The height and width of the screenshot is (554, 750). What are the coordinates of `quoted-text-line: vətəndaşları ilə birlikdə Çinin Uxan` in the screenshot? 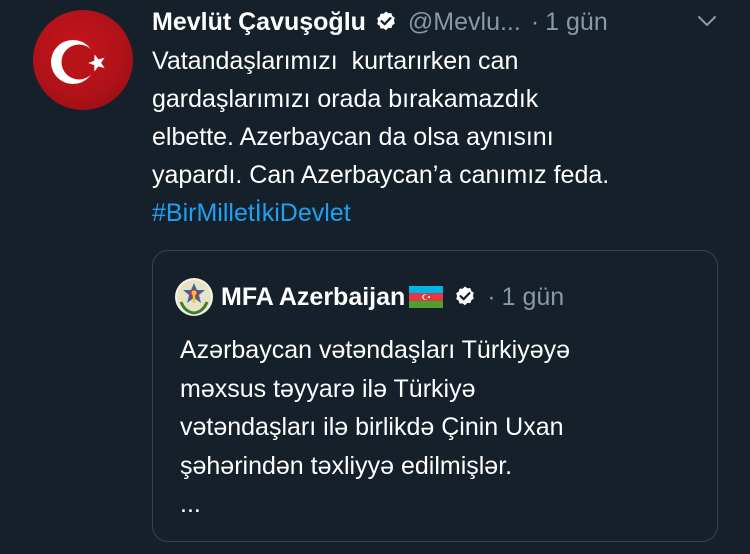 It's located at (372, 427).